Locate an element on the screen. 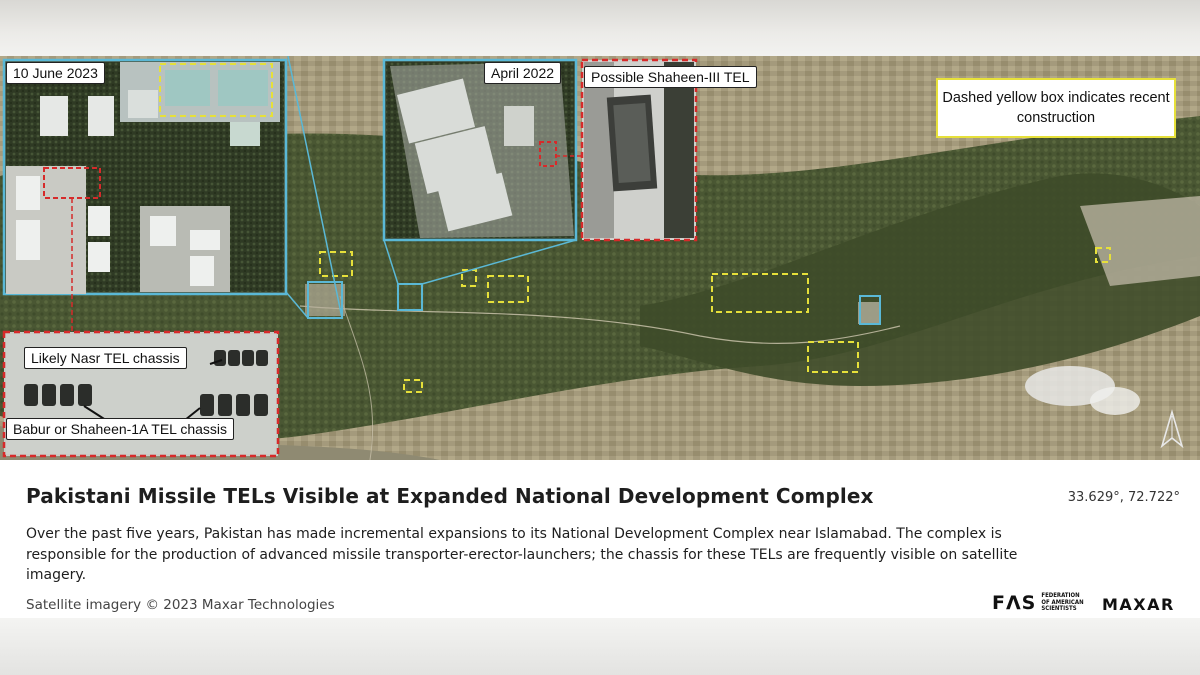 This screenshot has width=1200, height=675. cloud is located at coordinates (1115, 401).